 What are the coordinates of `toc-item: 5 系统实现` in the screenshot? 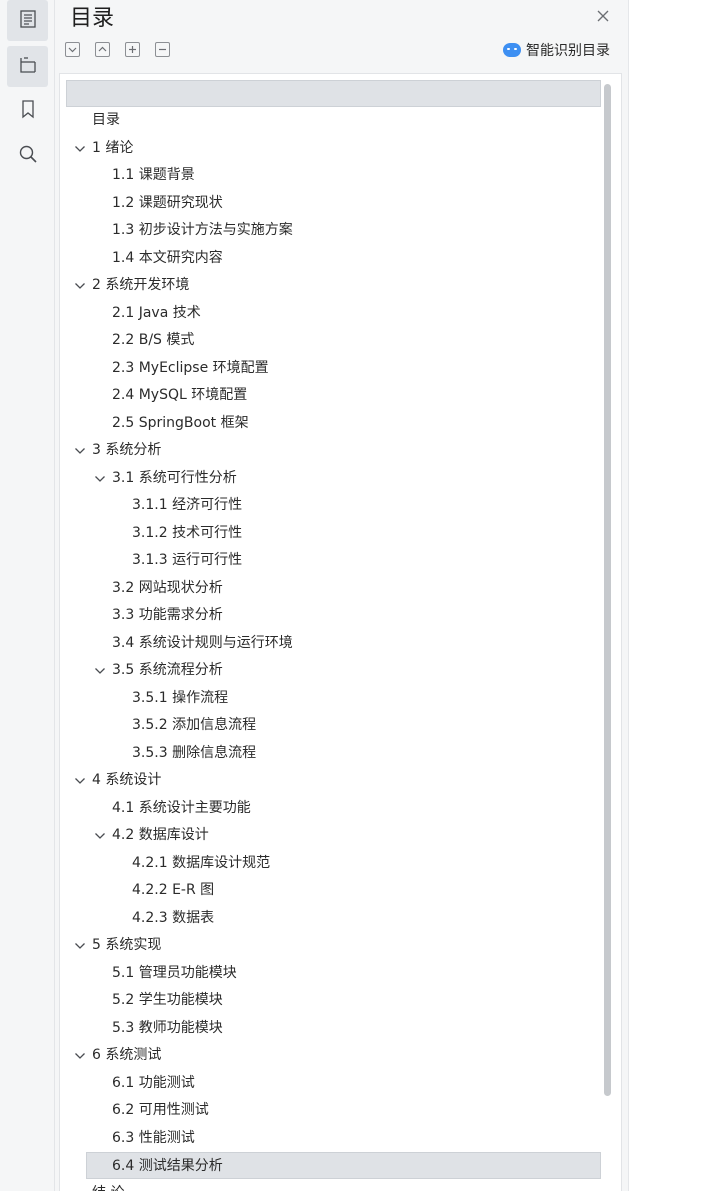 It's located at (330, 945).